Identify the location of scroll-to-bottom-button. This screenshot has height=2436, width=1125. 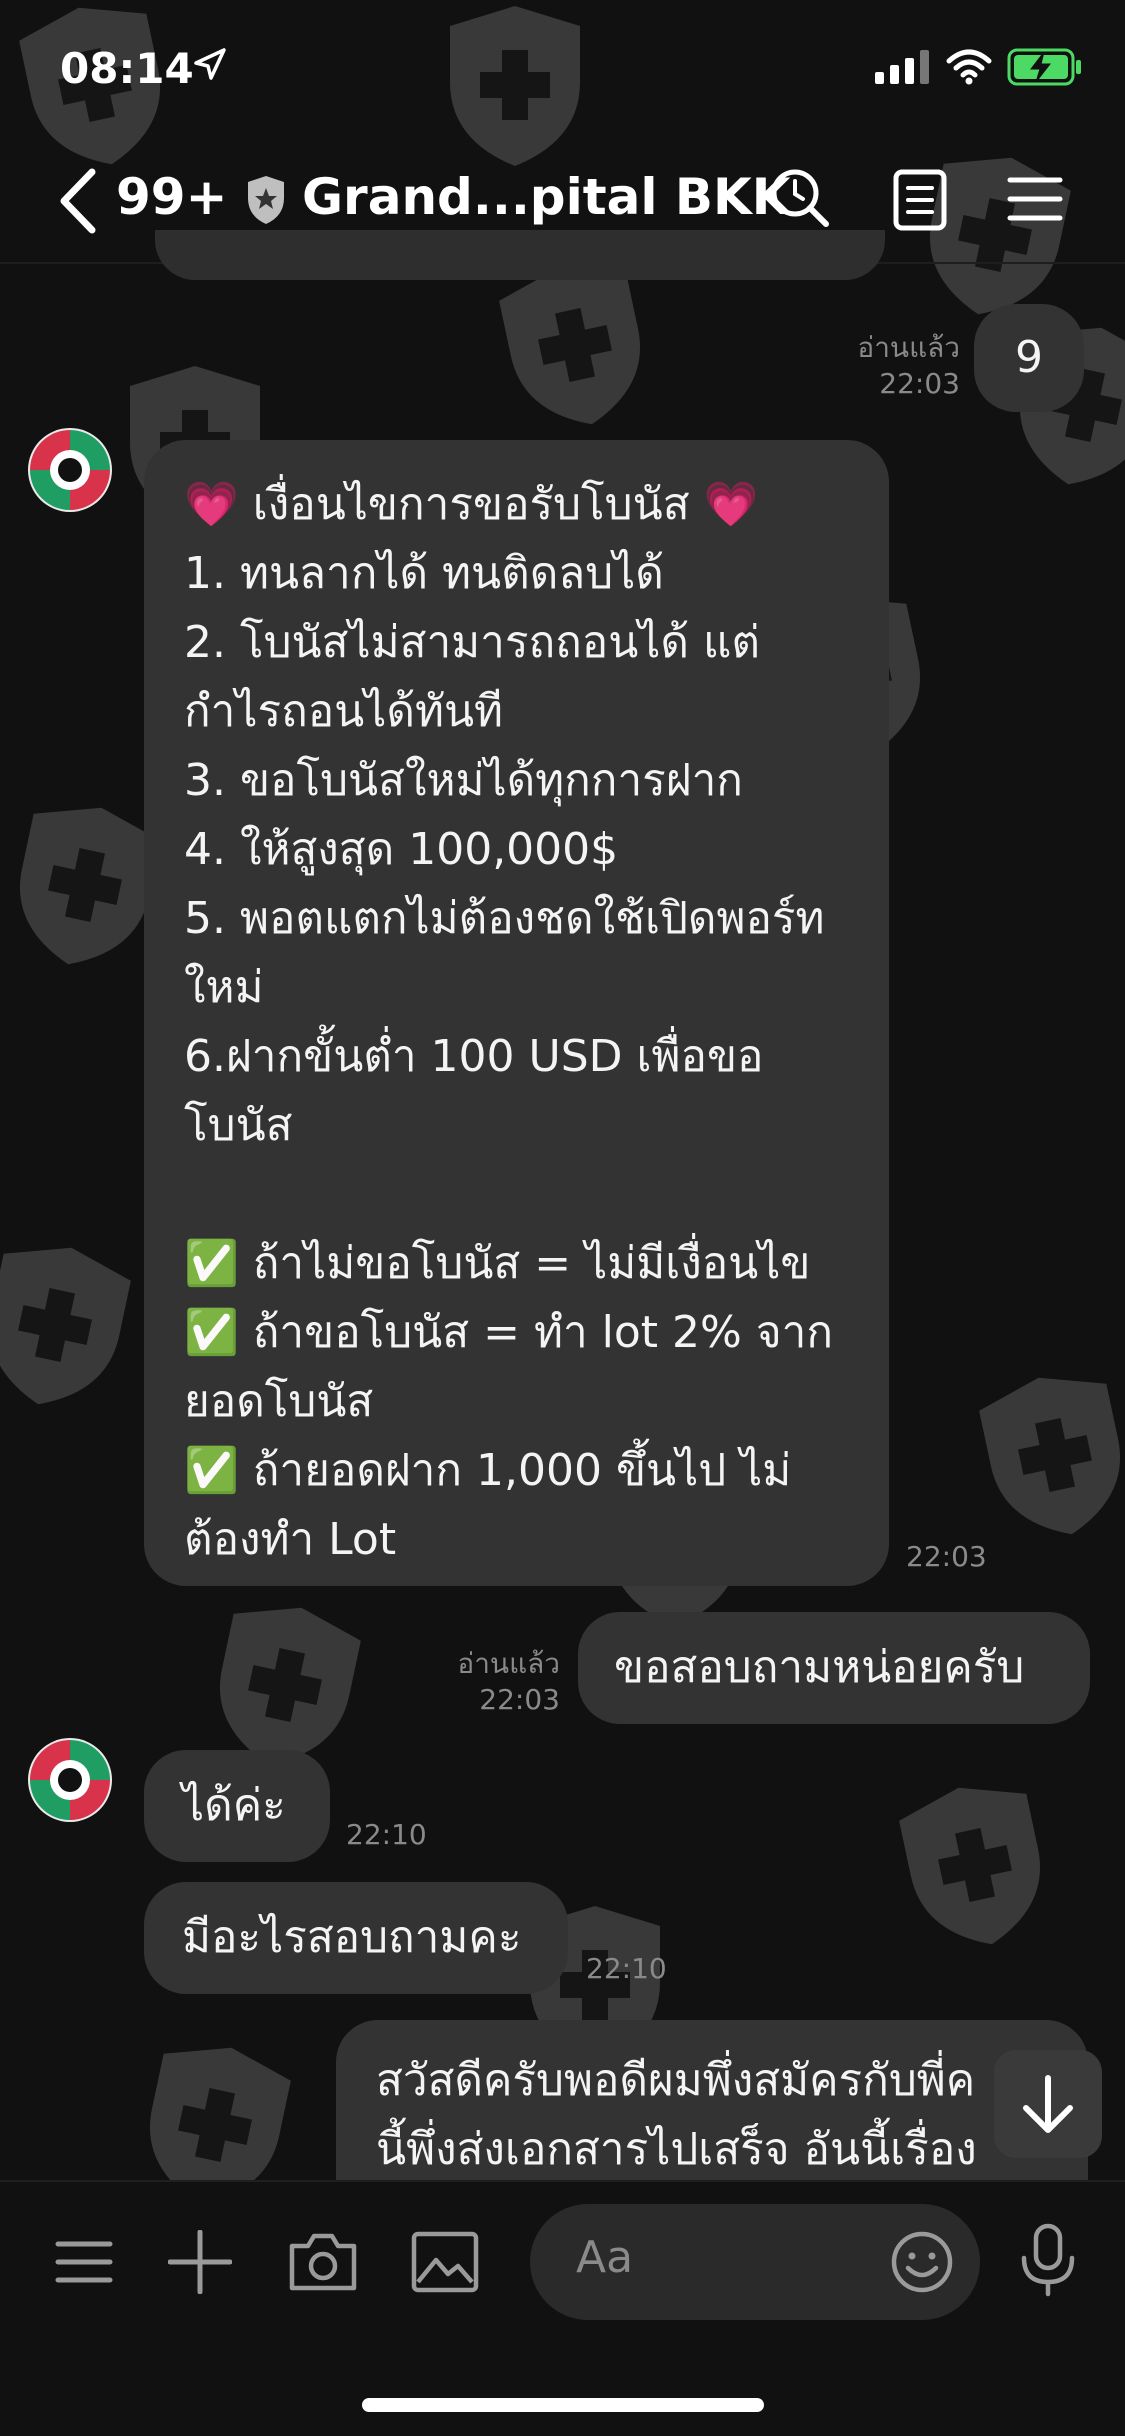
(1048, 2104).